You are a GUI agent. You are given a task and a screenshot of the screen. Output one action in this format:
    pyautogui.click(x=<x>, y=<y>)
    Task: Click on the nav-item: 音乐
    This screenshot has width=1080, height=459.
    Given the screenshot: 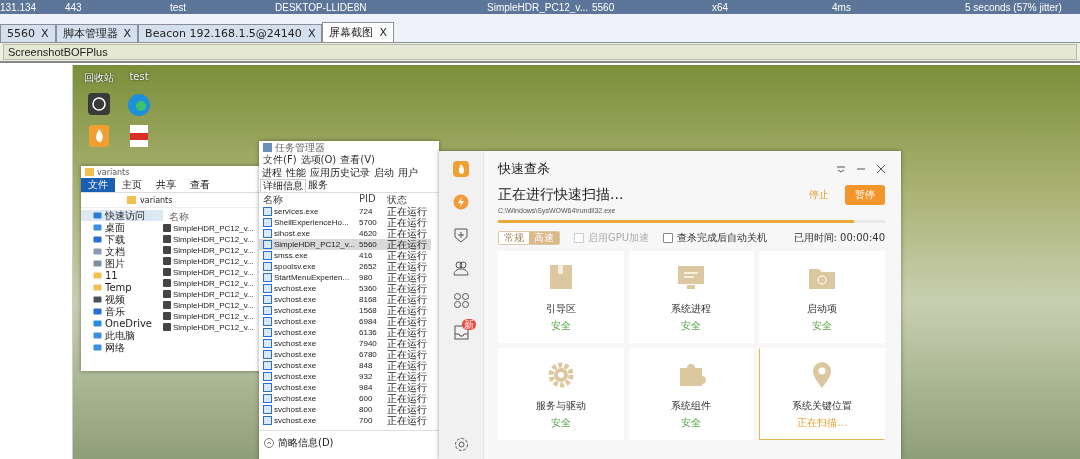 What is the action you would take?
    pyautogui.click(x=122, y=311)
    